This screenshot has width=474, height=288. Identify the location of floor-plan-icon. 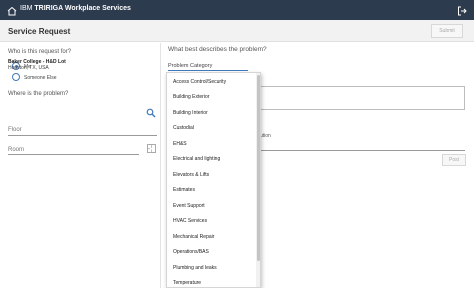
(151, 148).